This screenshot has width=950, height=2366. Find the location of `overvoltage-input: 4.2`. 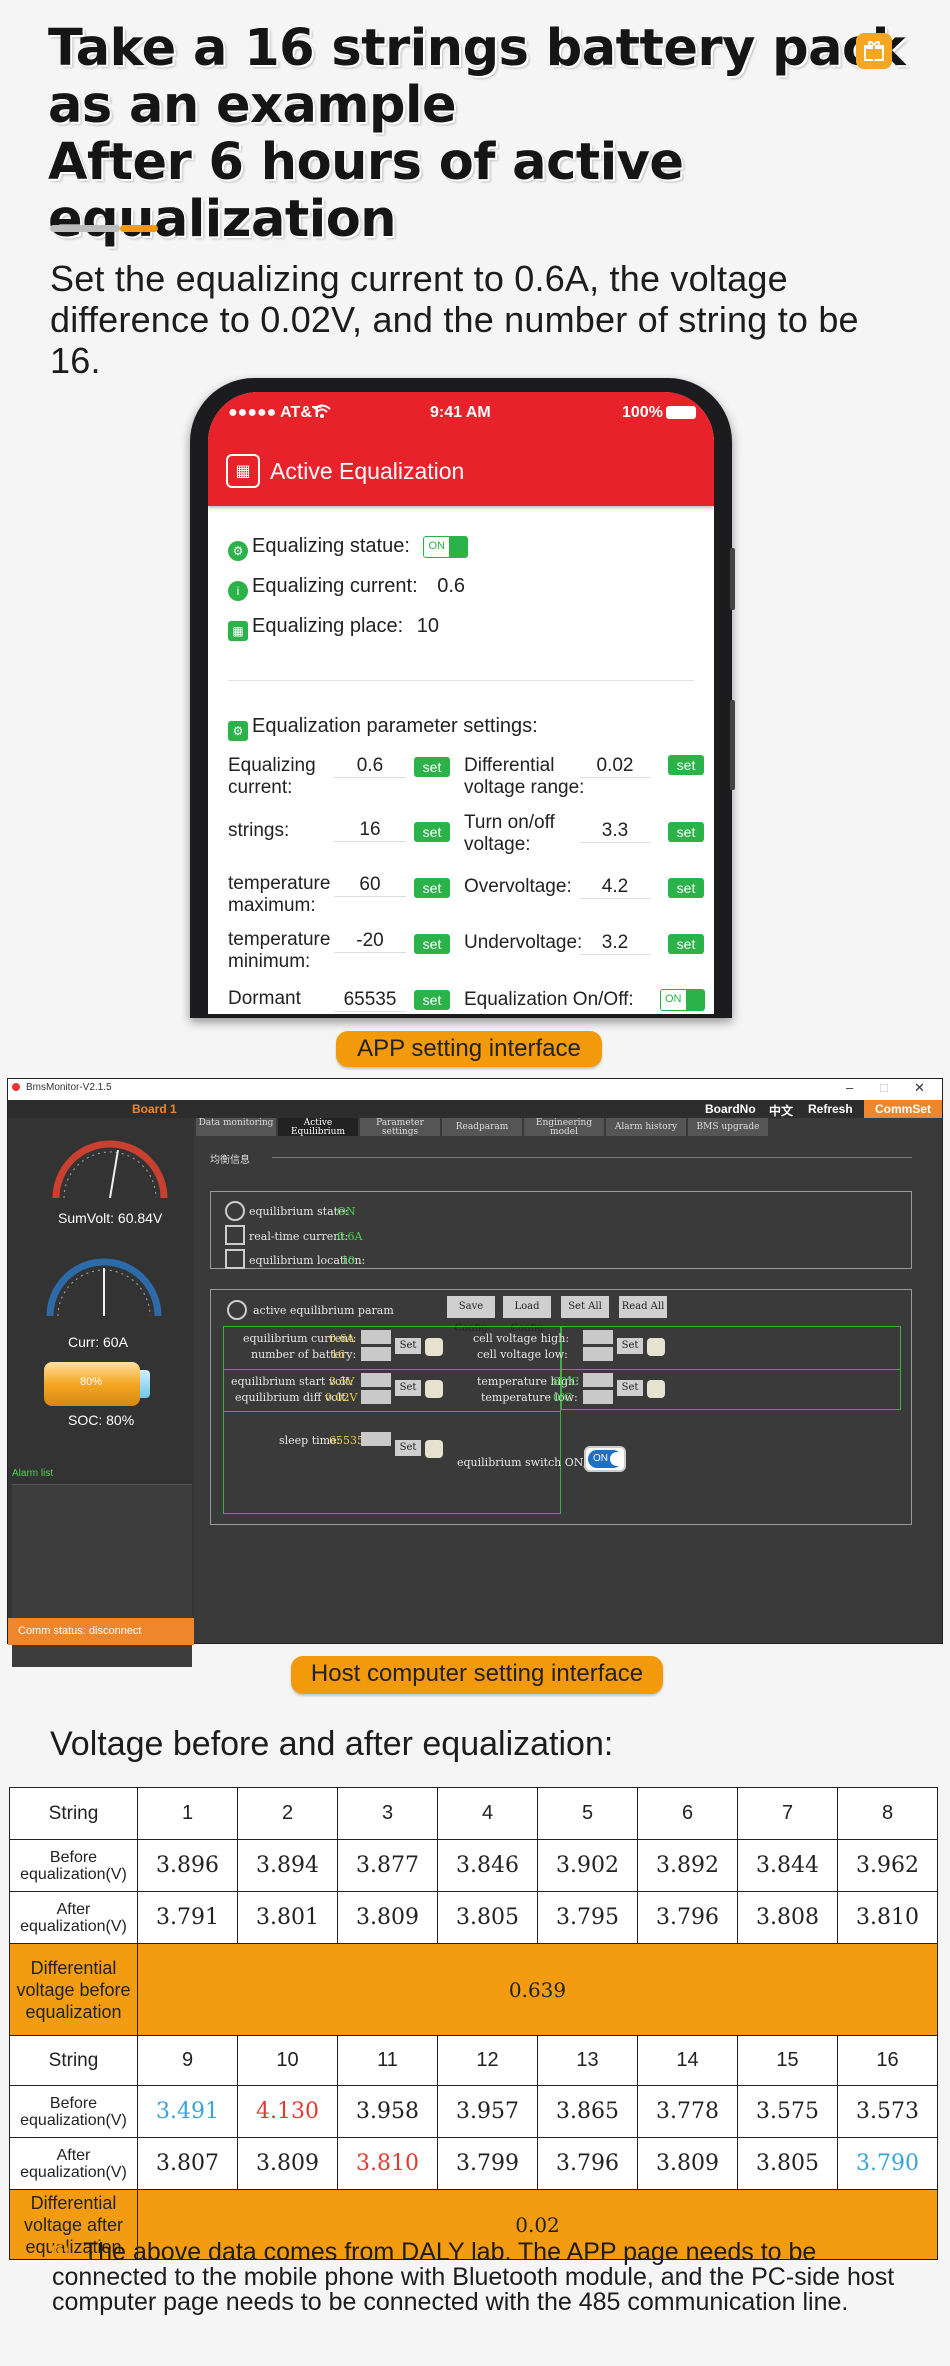

overvoltage-input: 4.2 is located at coordinates (615, 887).